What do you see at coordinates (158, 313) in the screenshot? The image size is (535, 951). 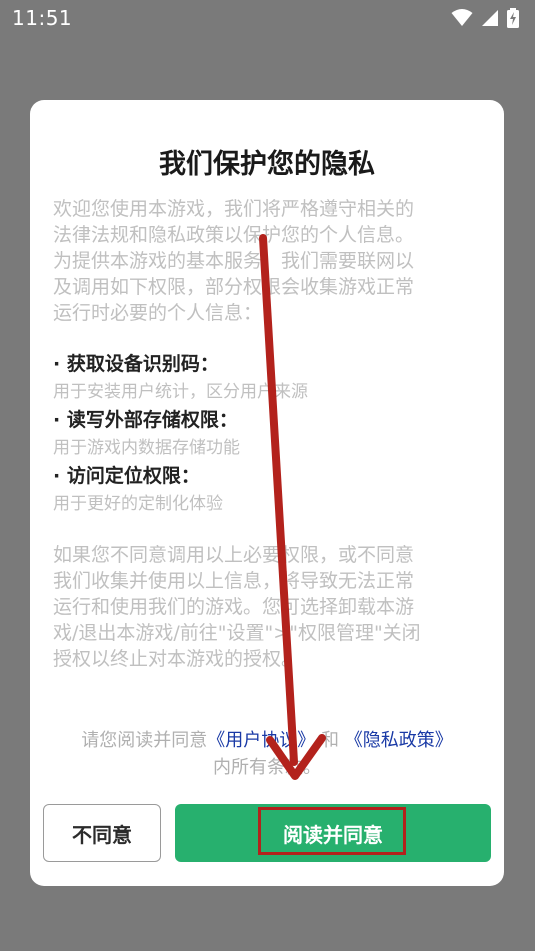 I see `intro-line: 运行时必要的个人信息：` at bounding box center [158, 313].